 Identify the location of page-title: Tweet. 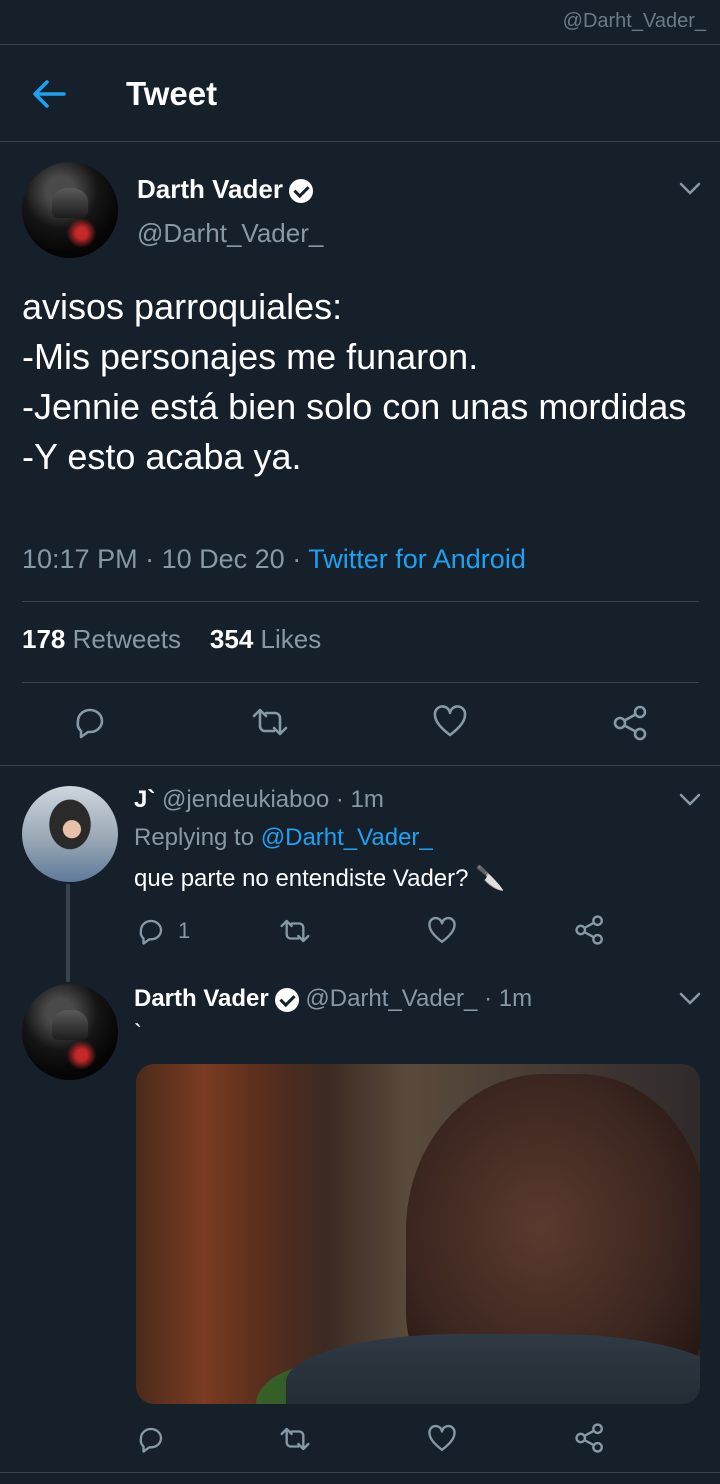
(172, 93).